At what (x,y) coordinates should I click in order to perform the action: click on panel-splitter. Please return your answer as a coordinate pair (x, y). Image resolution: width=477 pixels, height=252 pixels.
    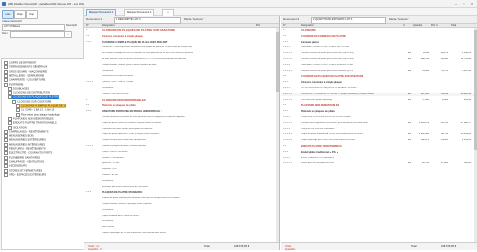
    Looking at the image, I should click on (279, 133).